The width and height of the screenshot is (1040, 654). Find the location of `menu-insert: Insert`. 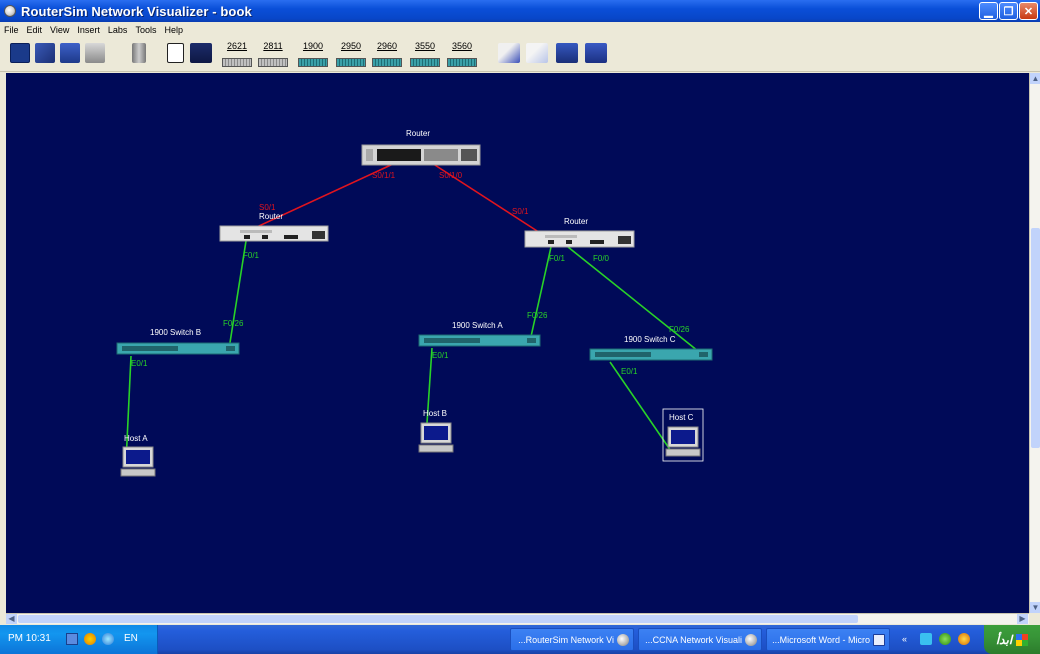

menu-insert: Insert is located at coordinates (88, 30).